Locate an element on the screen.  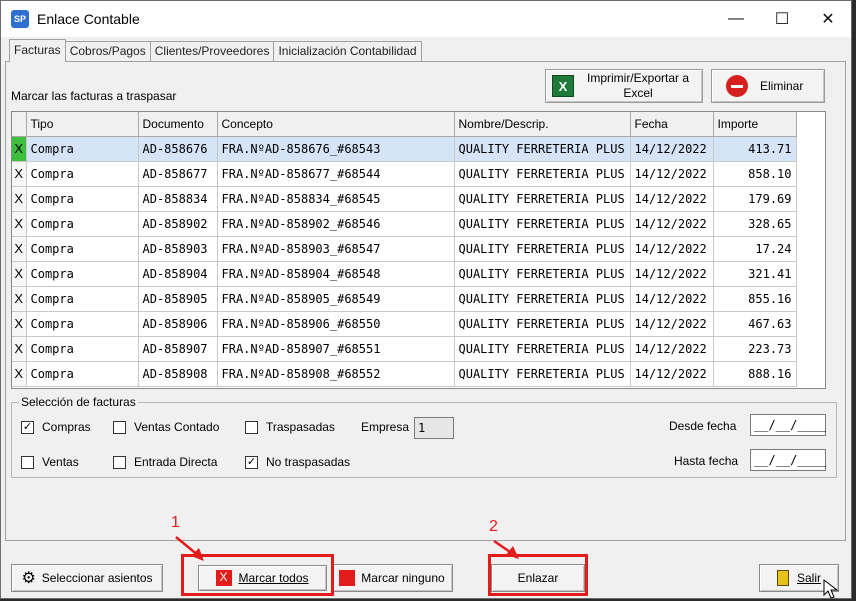
arrow-2-head is located at coordinates (512, 552).